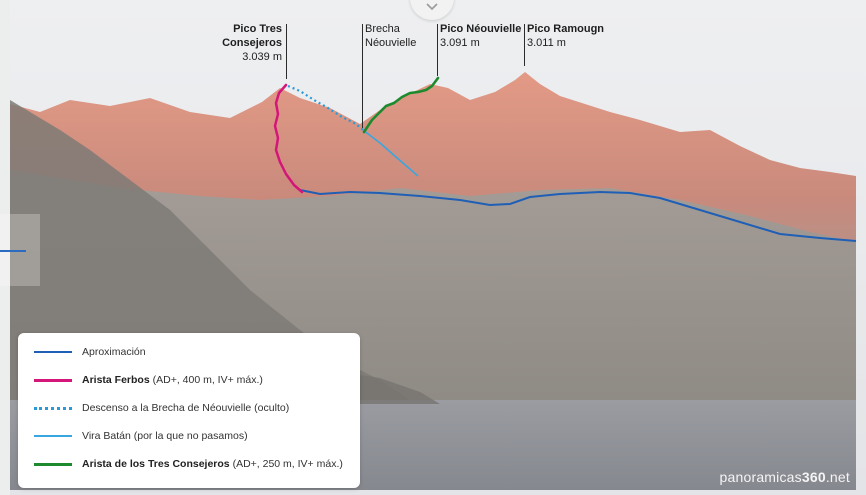  I want to click on peak-altitude: 3.011 m, so click(546, 43).